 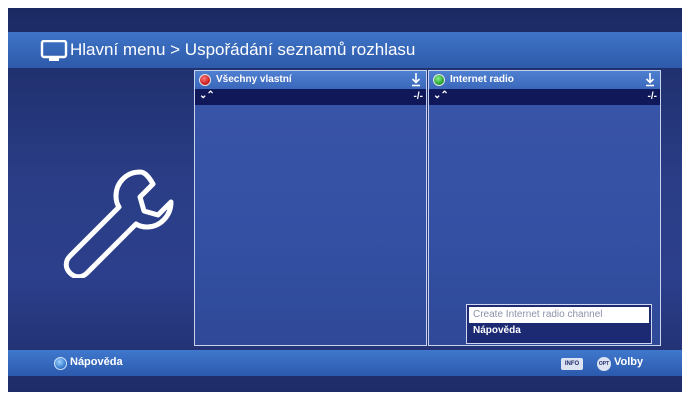 What do you see at coordinates (54, 50) in the screenshot?
I see `tv-icon` at bounding box center [54, 50].